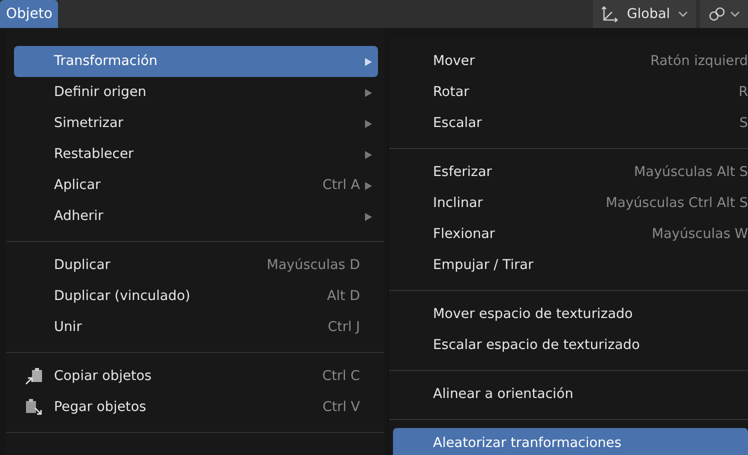 This screenshot has height=455, width=748. Describe the element at coordinates (196, 216) in the screenshot. I see `menu-item: Adherir` at that location.